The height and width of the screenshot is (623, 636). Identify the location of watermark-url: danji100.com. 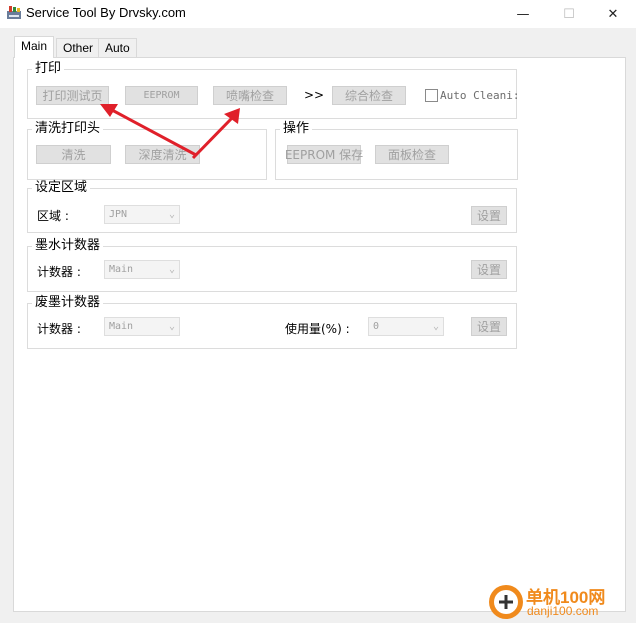
(563, 611).